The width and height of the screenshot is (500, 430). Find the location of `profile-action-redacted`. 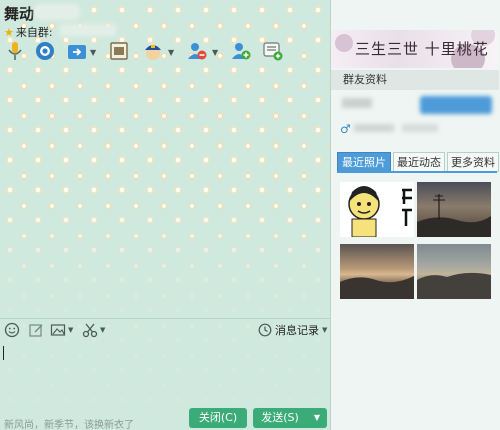

profile-action-redacted is located at coordinates (456, 105).